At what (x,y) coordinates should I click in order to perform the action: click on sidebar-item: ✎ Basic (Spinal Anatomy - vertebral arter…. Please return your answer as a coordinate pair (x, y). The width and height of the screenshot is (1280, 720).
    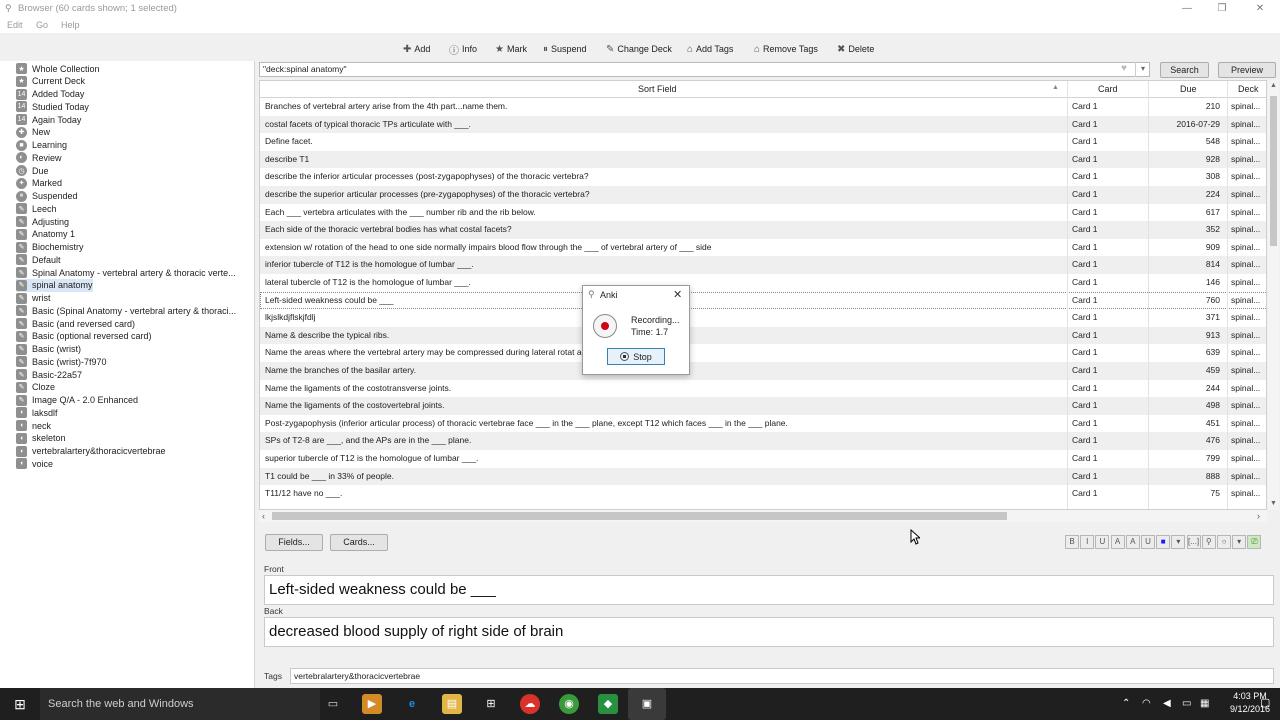
    Looking at the image, I should click on (126, 310).